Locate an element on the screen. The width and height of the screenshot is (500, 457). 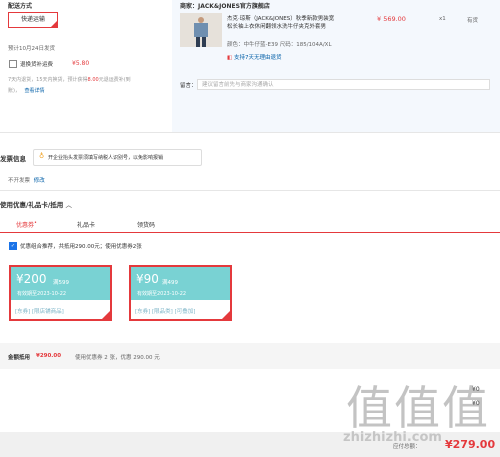
discount-amount: ¥290.00 is located at coordinates (49, 356).